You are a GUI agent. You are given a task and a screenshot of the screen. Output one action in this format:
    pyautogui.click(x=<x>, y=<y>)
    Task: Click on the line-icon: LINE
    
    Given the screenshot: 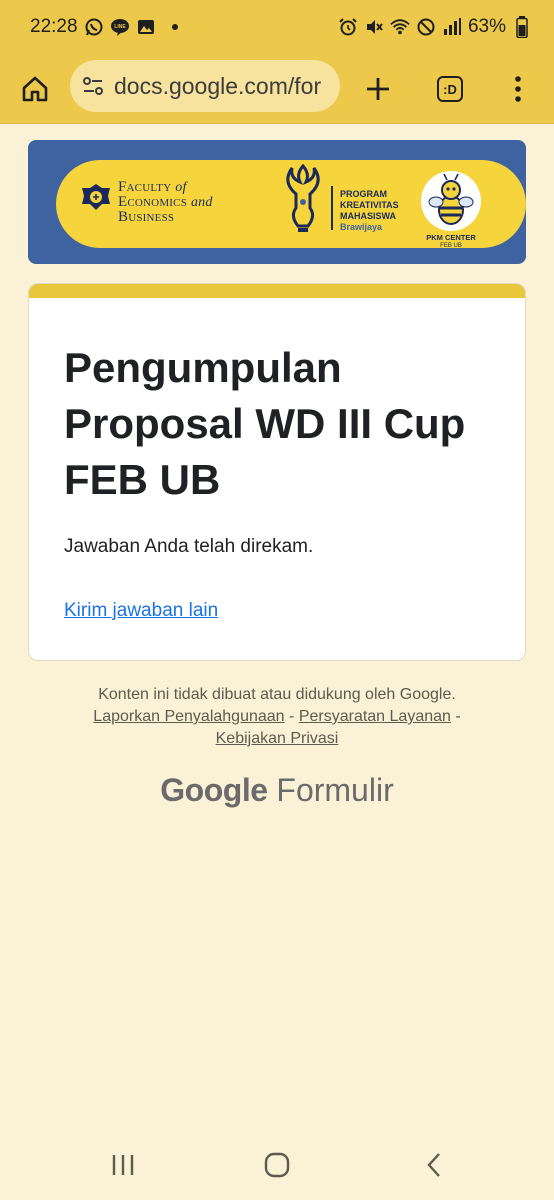 What is the action you would take?
    pyautogui.click(x=120, y=27)
    